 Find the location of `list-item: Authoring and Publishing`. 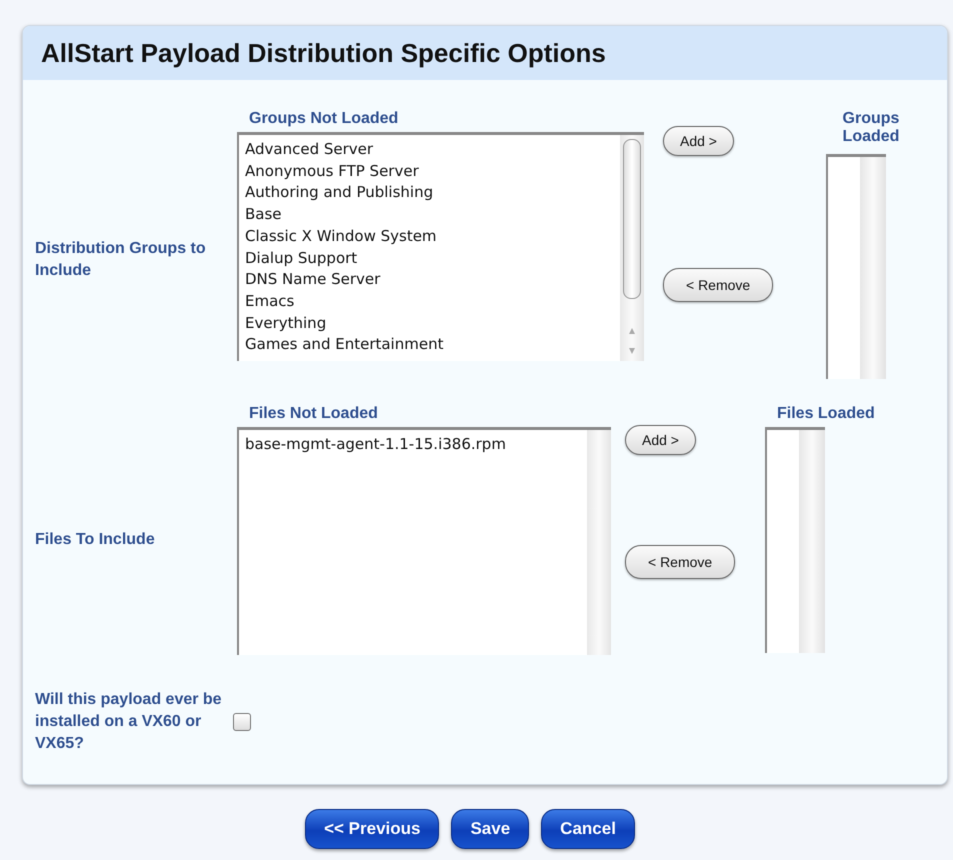

list-item: Authoring and Publishing is located at coordinates (429, 193).